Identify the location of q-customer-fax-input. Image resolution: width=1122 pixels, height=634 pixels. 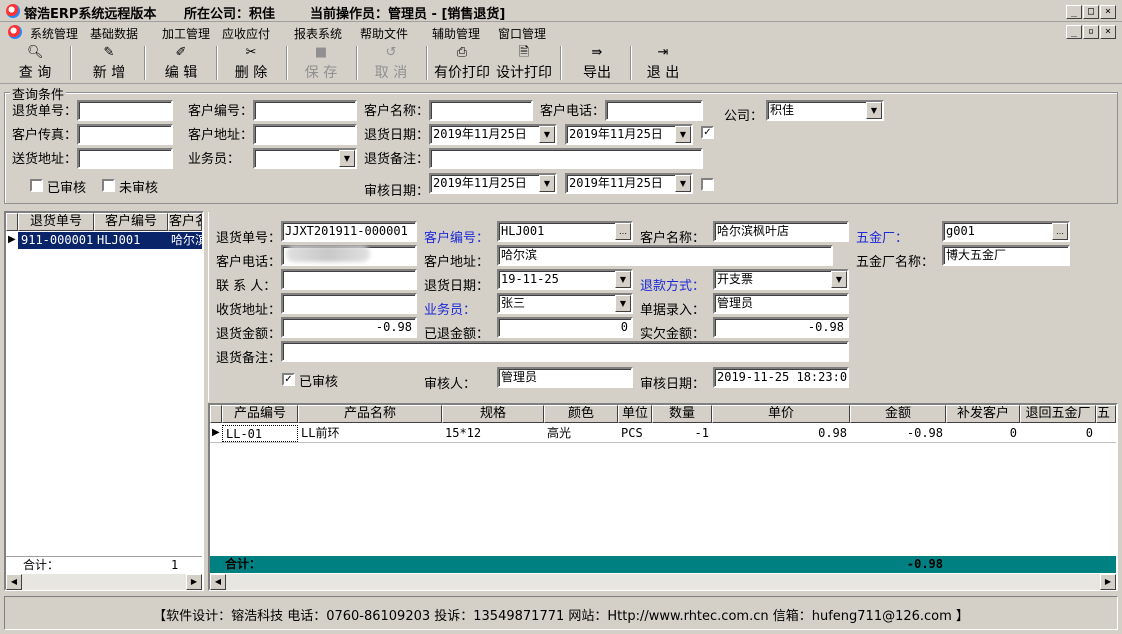
(125, 134).